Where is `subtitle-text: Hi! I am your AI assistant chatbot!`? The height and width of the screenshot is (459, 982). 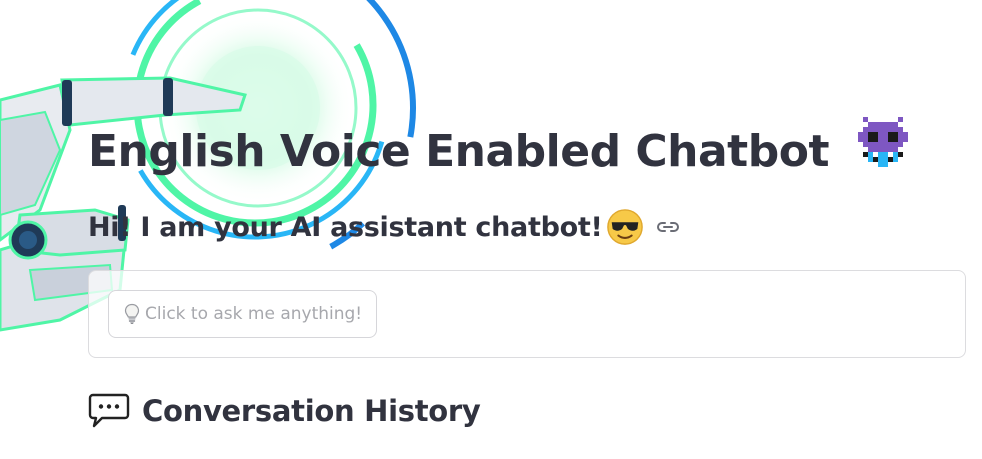 subtitle-text: Hi! I am your AI assistant chatbot! is located at coordinates (345, 227).